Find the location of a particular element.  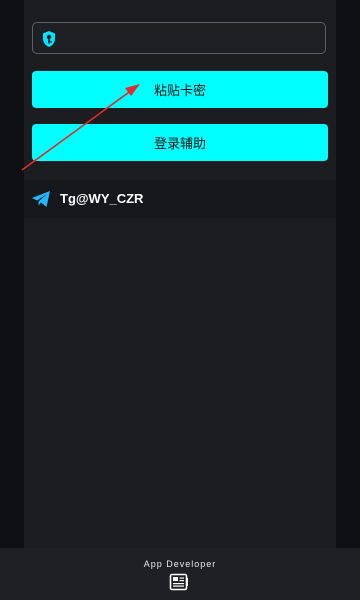

paste-card-key-label: 粘贴卡密 is located at coordinates (179, 91).